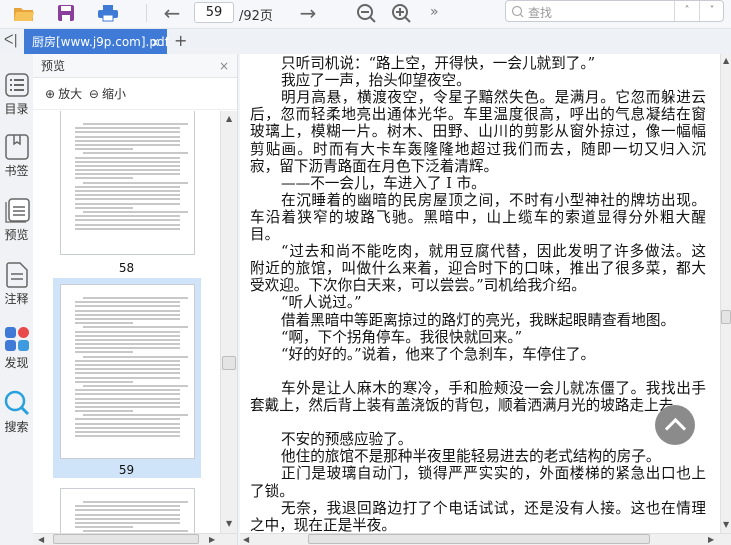 The image size is (731, 545). I want to click on text-line: 我应了一声，抬头仰望夜空。, so click(376, 81).